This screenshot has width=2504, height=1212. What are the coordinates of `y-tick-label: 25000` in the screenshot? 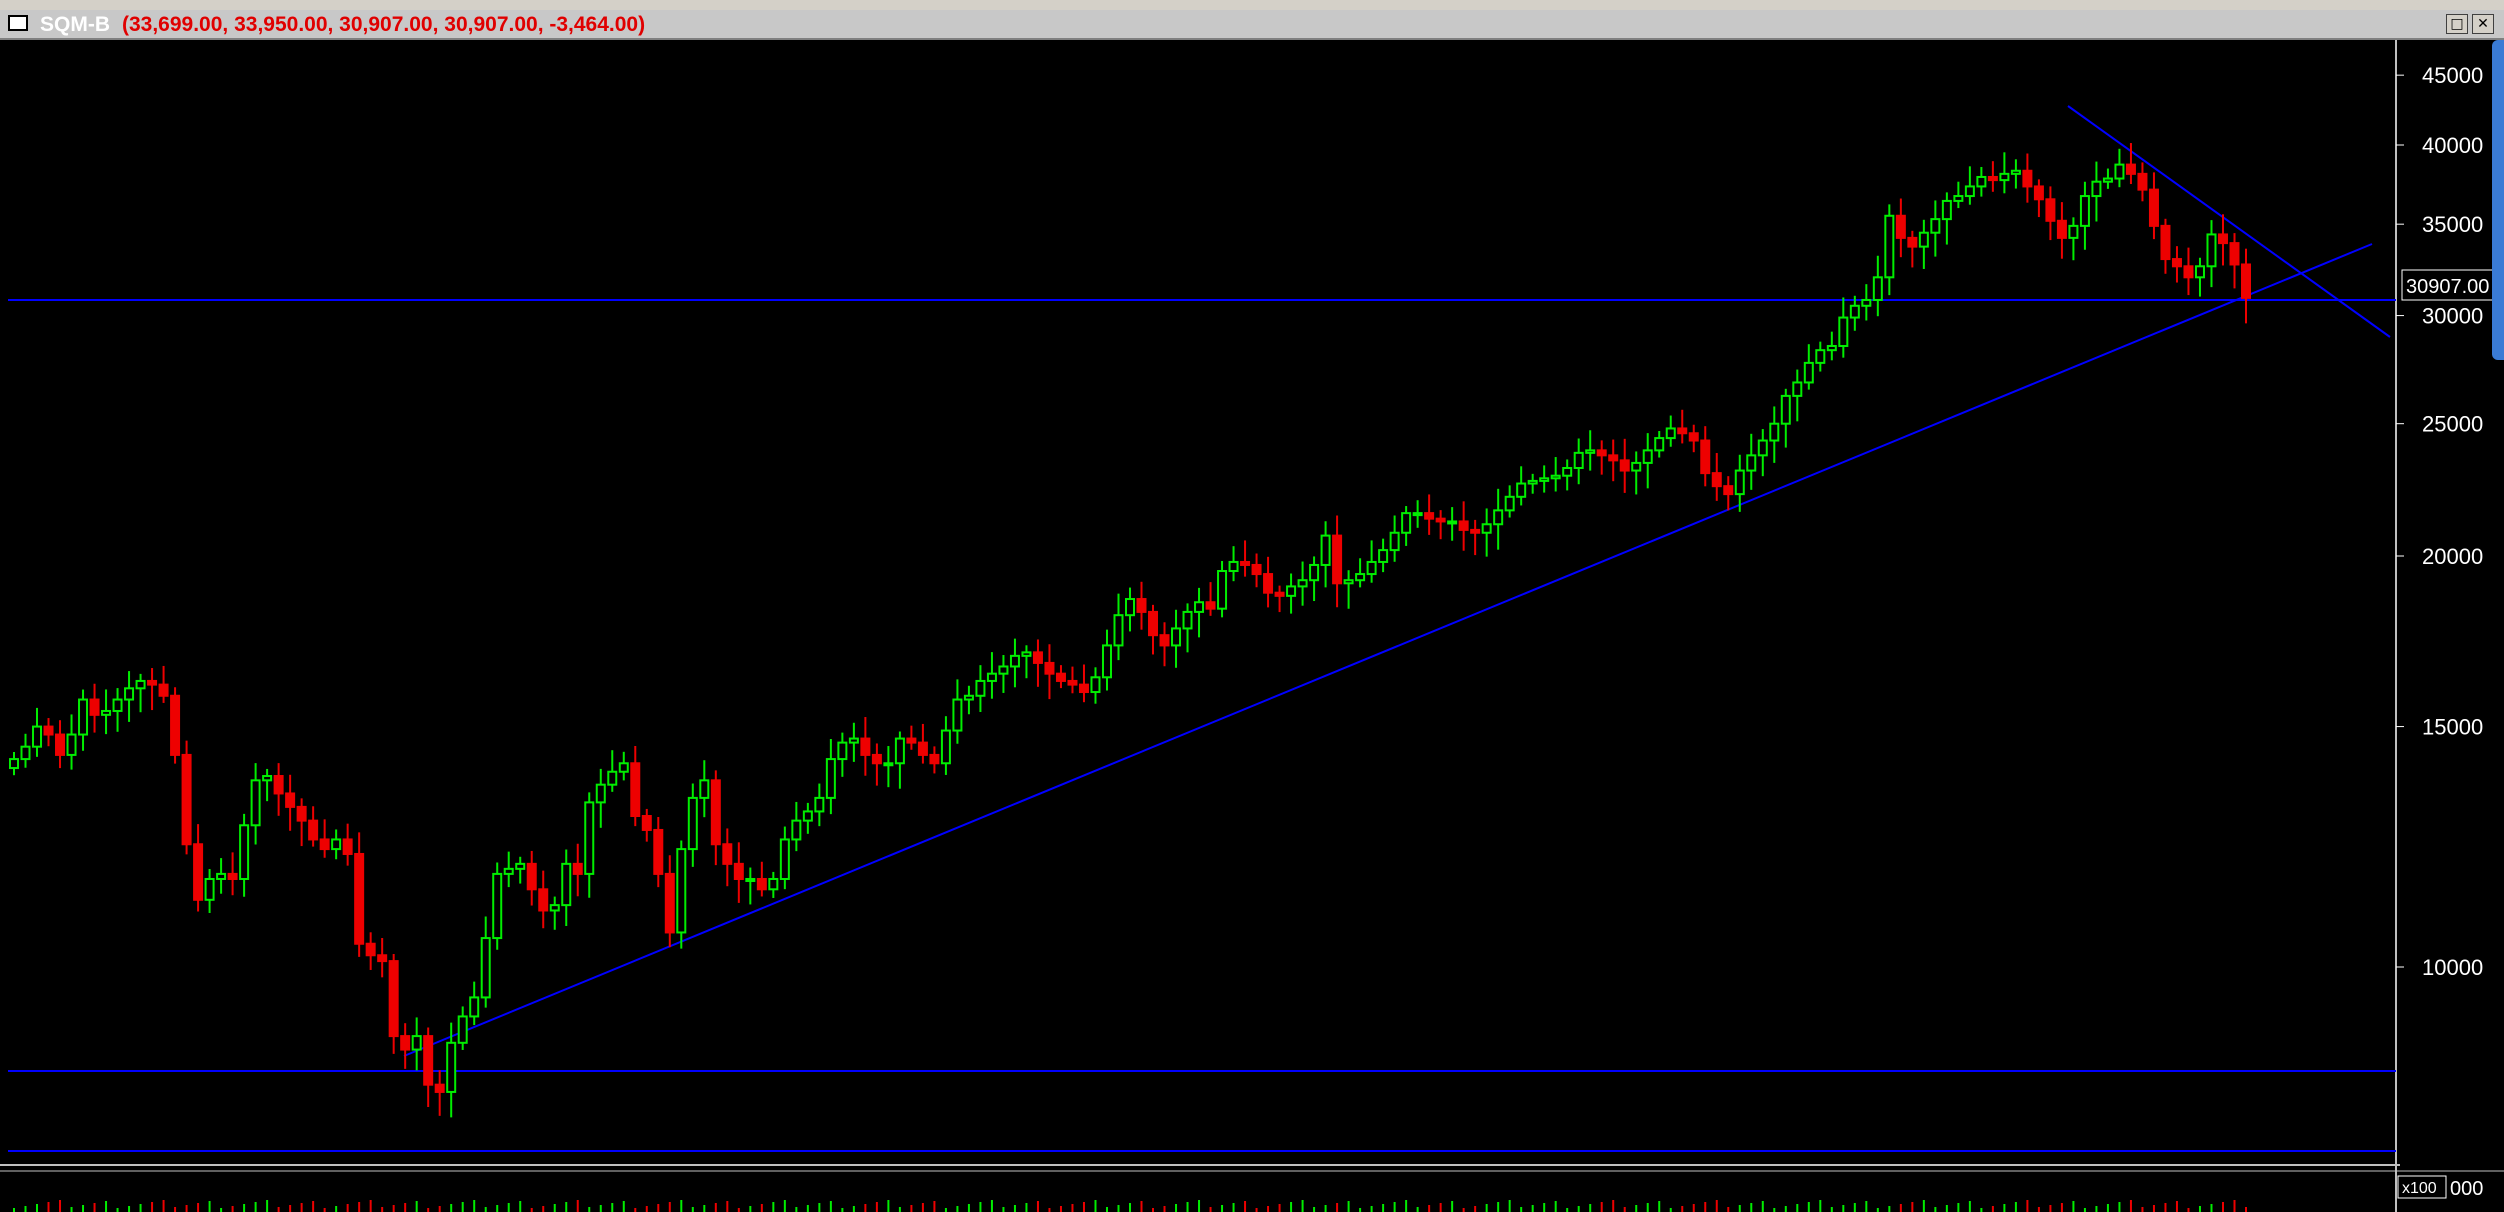 It's located at (2452, 424).